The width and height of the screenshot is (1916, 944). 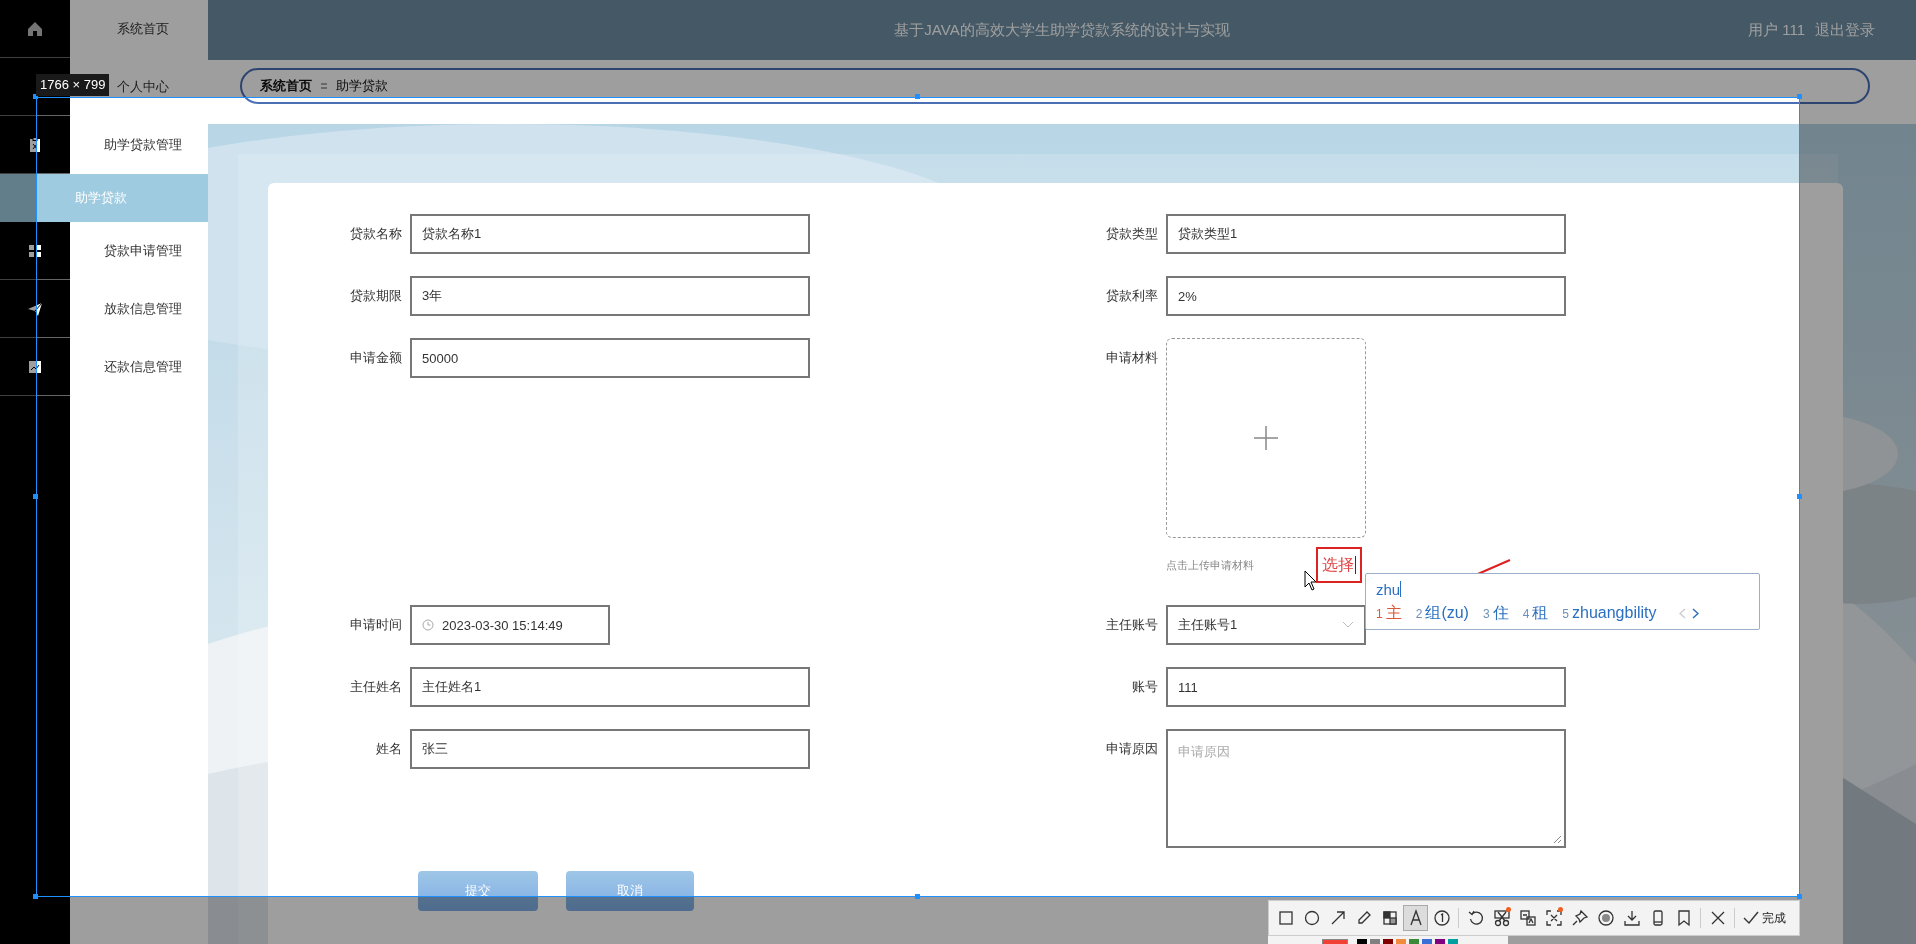 I want to click on sidebar-item: 助学贷款管理, so click(x=143, y=145).